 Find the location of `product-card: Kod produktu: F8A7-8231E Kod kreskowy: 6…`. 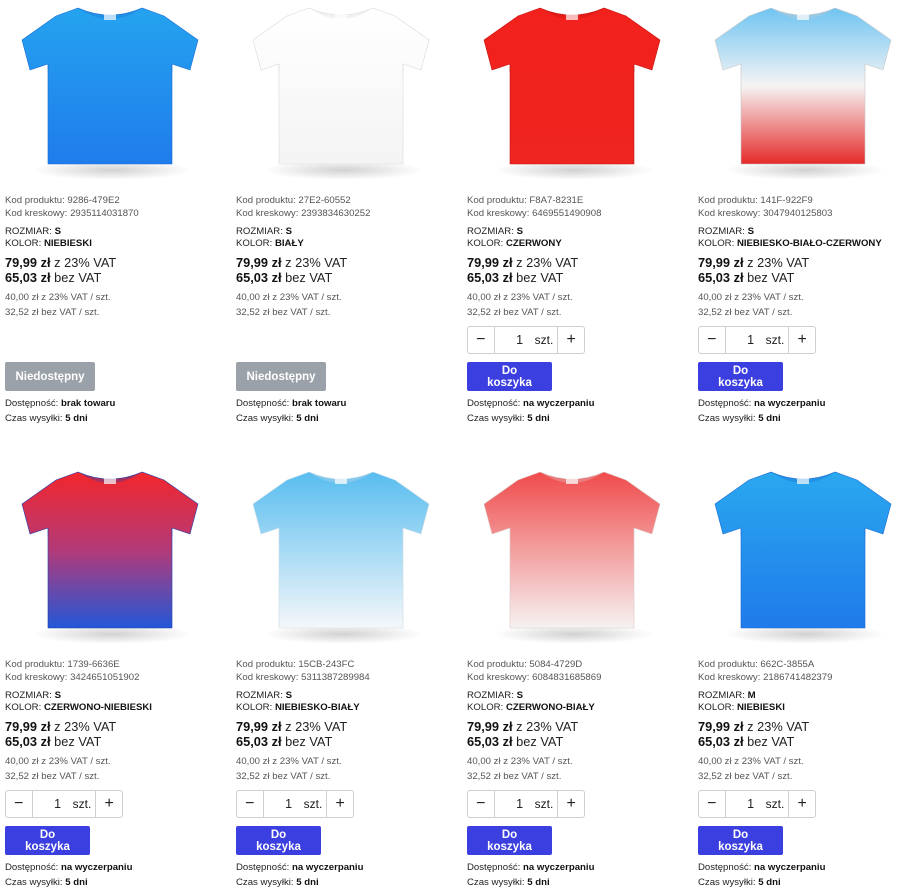

product-card: Kod produktu: F8A7-8231E Kod kreskowy: 6… is located at coordinates (571, 215).